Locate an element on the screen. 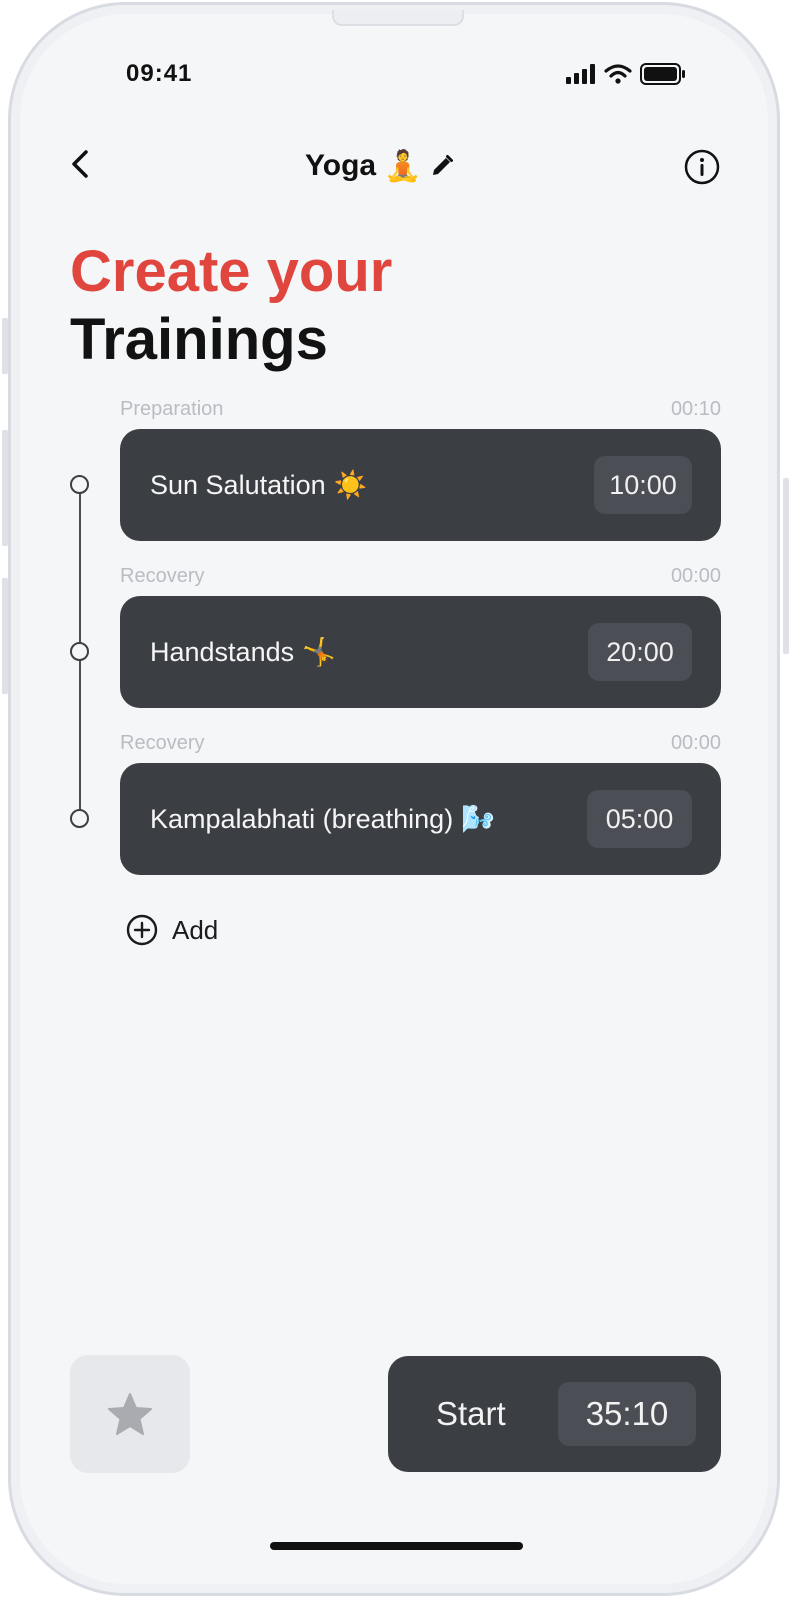 The image size is (790, 1600). workout-title: Yoga 🧘 is located at coordinates (380, 166).